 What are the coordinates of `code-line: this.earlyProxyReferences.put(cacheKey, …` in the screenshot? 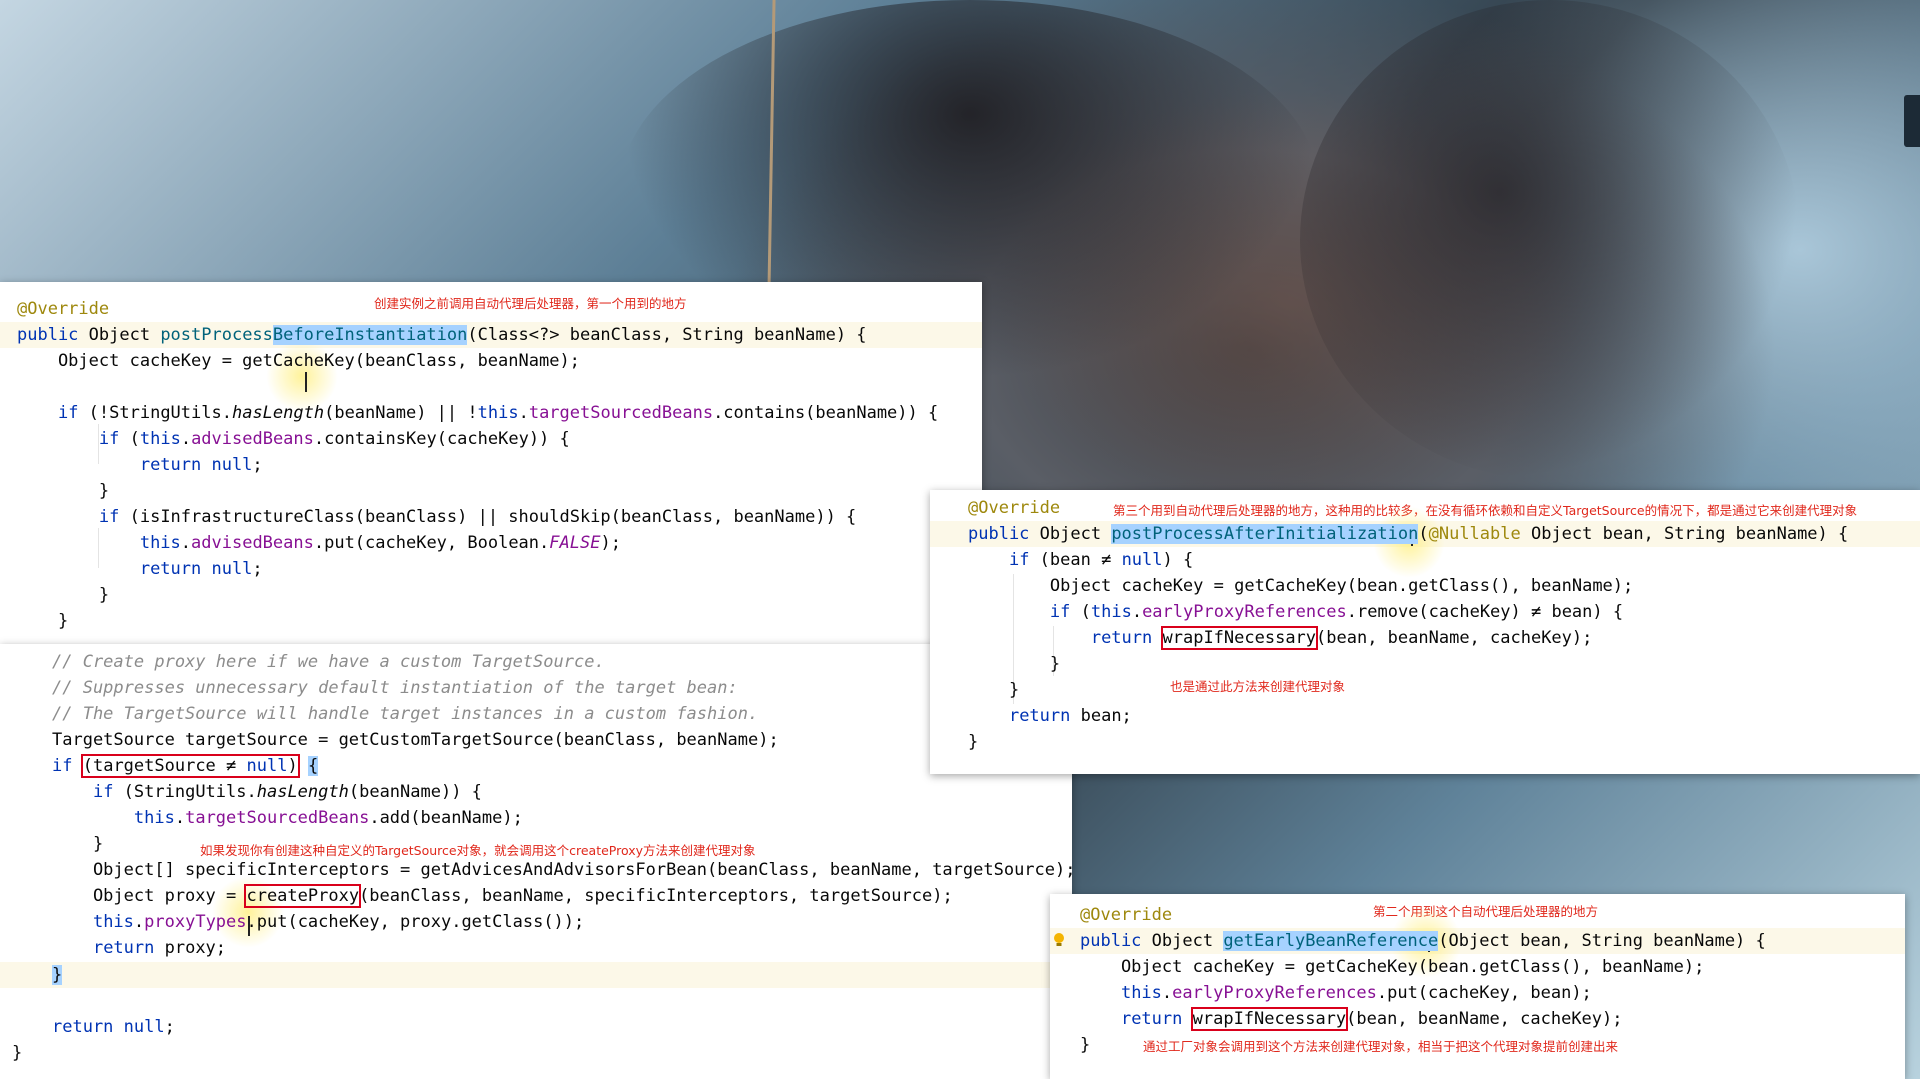 It's located at (1356, 993).